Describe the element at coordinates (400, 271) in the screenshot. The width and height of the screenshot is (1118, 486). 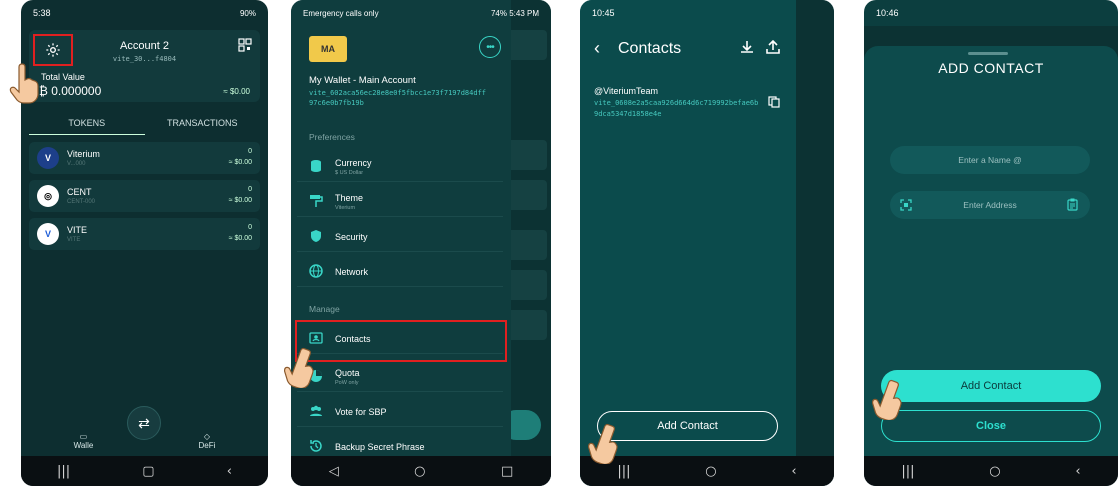
I see `menu-item-network: Network` at that location.